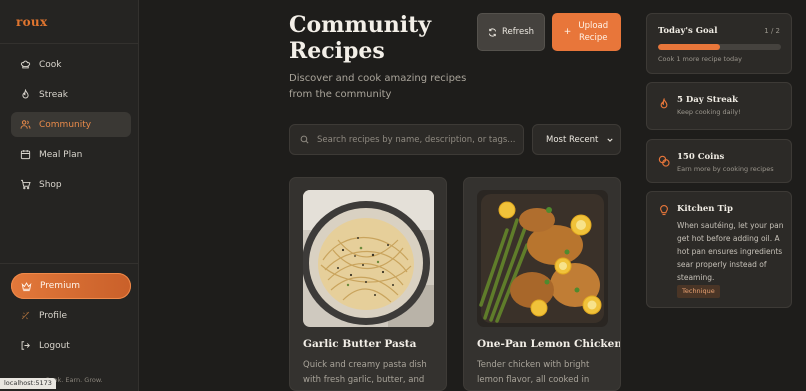  What do you see at coordinates (25, 124) in the screenshot?
I see `users-icon` at bounding box center [25, 124].